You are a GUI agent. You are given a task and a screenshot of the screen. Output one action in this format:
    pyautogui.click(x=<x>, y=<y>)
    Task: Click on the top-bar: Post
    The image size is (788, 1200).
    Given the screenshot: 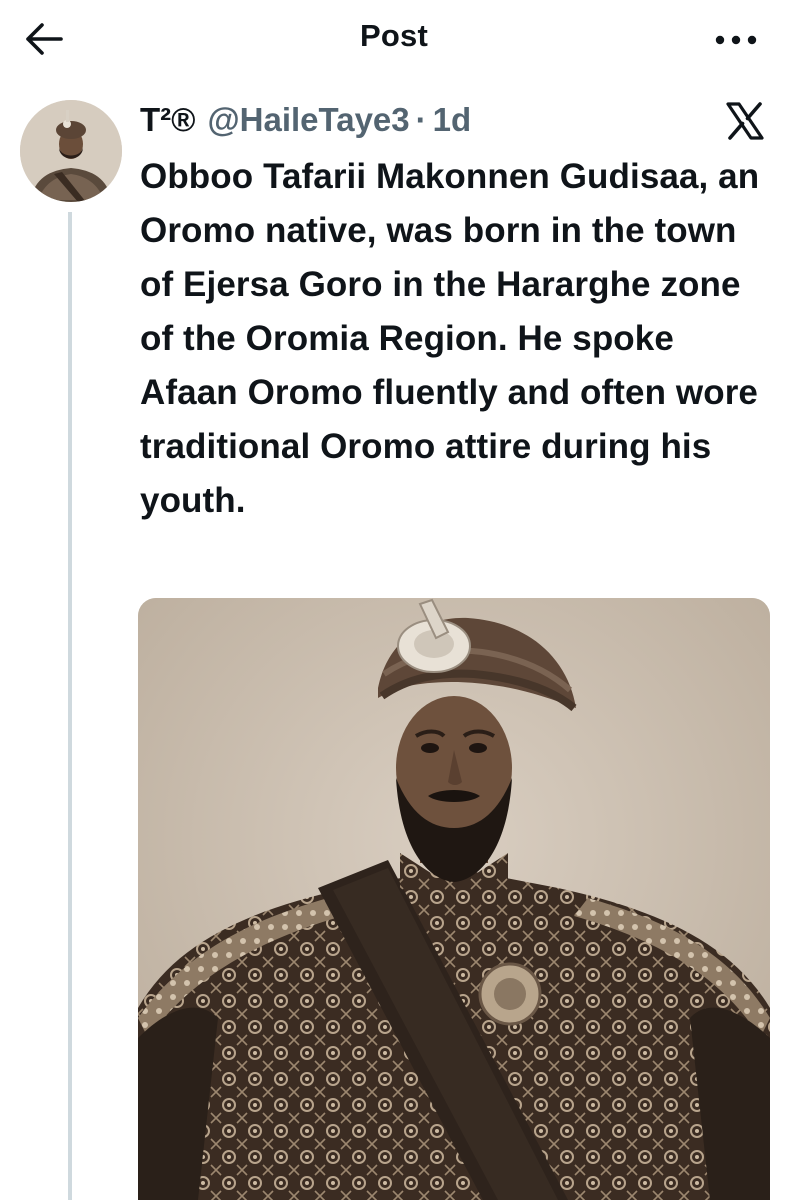 What is the action you would take?
    pyautogui.click(x=394, y=40)
    